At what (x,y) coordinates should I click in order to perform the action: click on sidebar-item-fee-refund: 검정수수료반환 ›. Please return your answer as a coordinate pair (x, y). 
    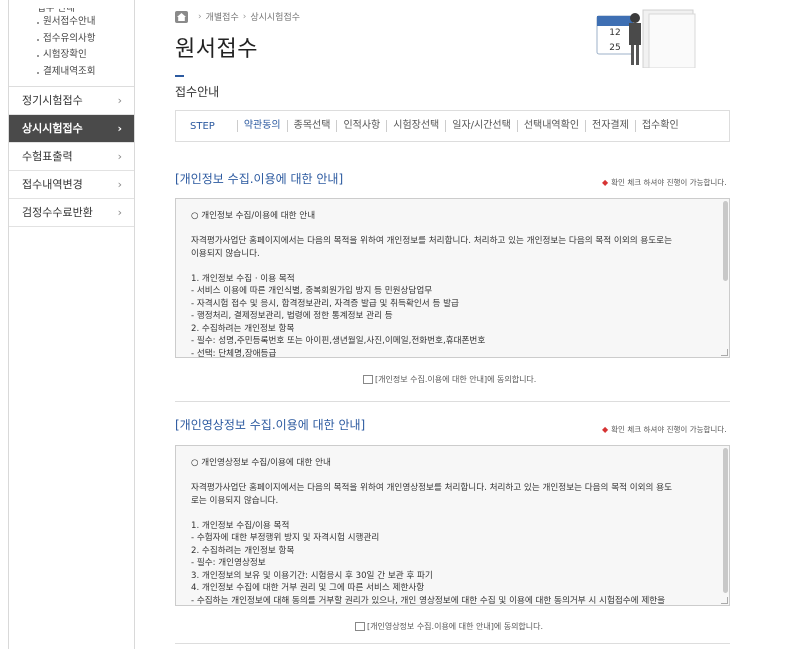
    Looking at the image, I should click on (71, 213).